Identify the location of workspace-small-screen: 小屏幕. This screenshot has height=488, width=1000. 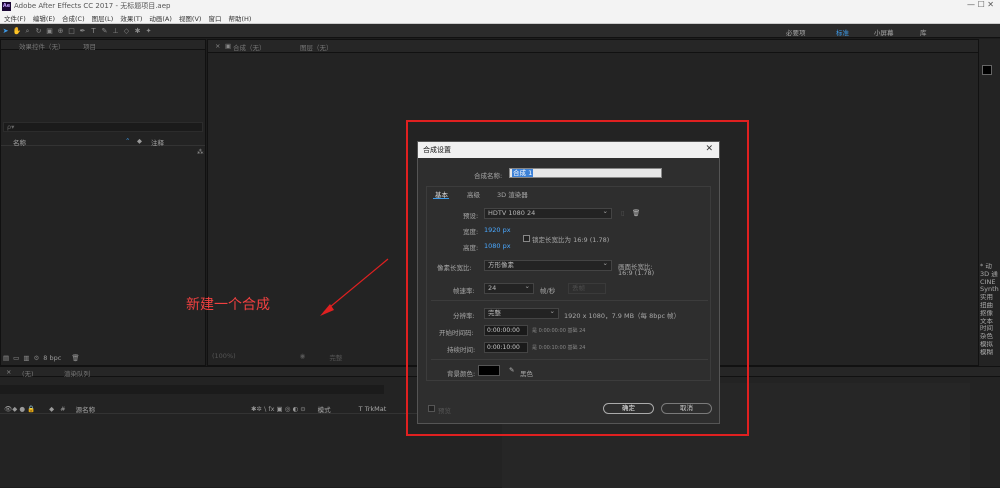
(884, 32).